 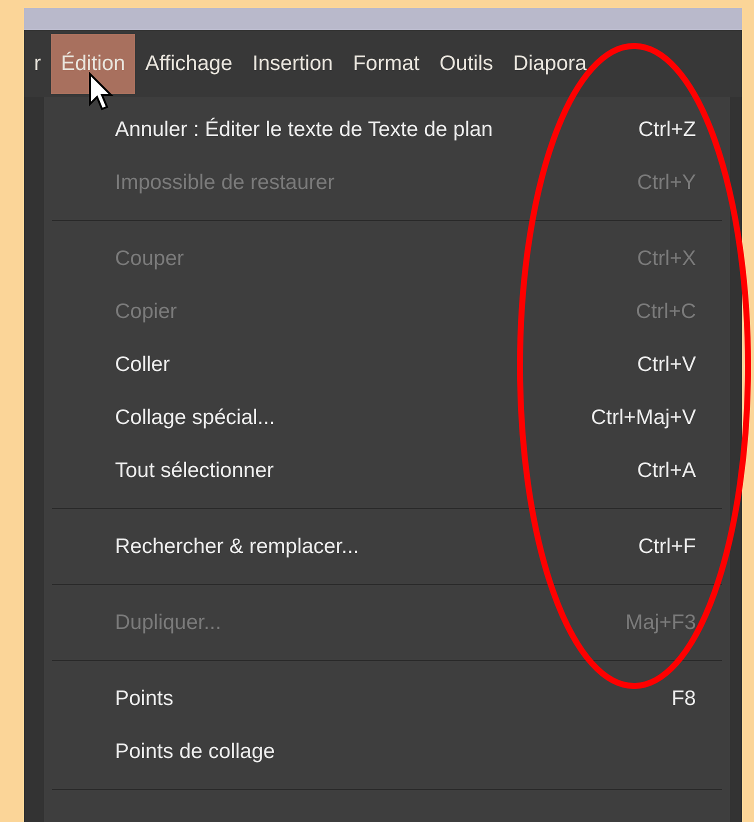 I want to click on menu-item: Rechercher & remplacer... Ctrl+F, so click(x=387, y=546).